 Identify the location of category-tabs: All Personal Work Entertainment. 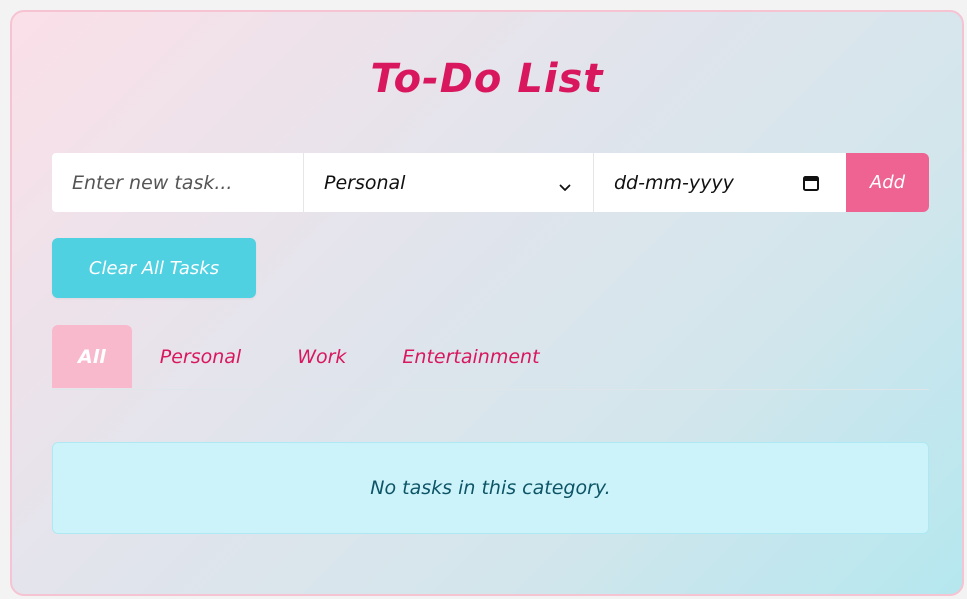
(490, 357).